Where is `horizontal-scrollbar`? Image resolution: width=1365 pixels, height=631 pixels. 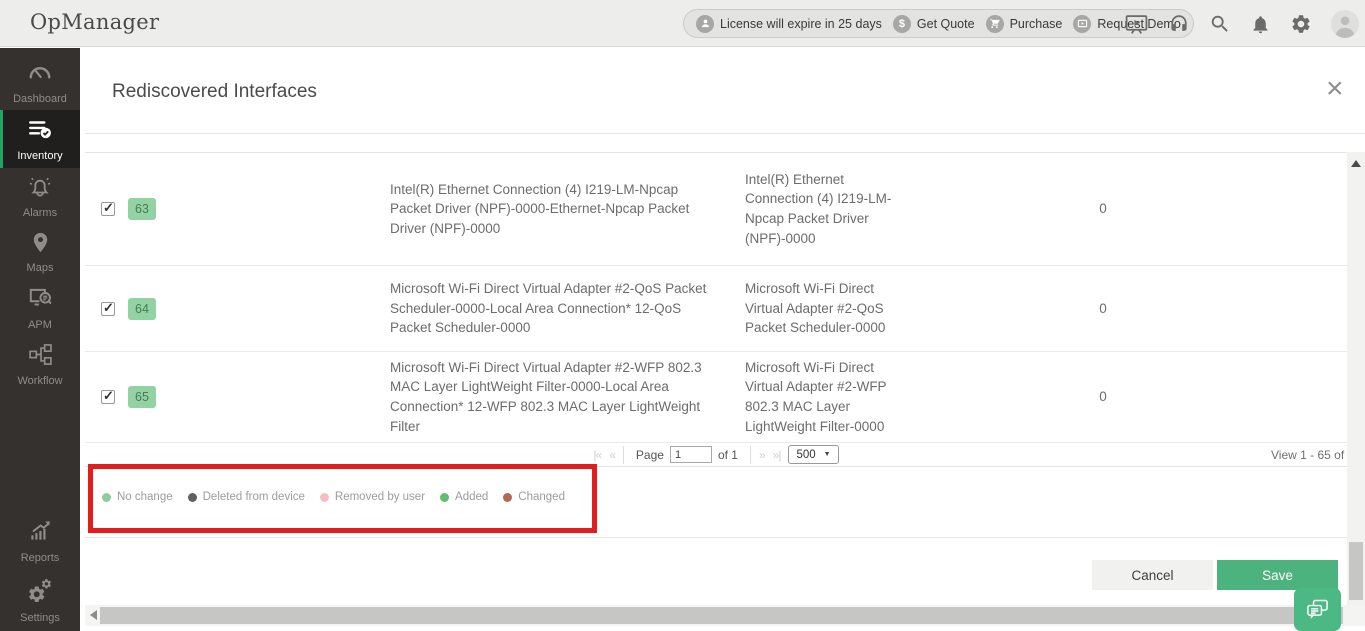
horizontal-scrollbar is located at coordinates (725, 615).